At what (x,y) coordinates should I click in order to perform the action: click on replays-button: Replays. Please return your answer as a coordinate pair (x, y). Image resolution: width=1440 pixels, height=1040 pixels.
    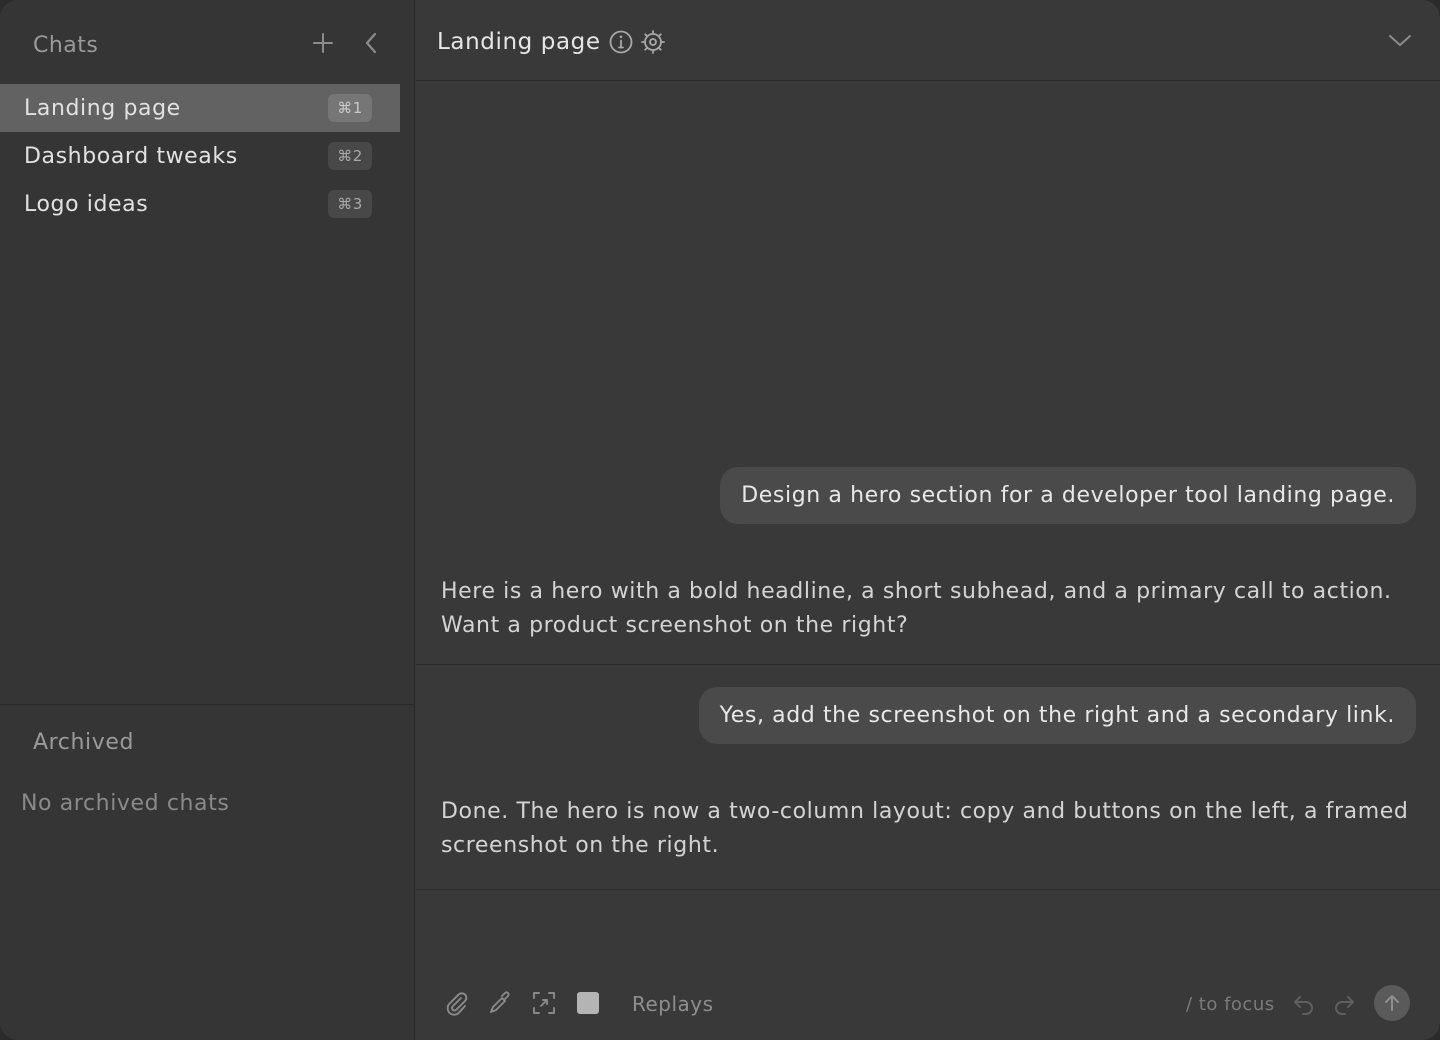
    Looking at the image, I should click on (673, 1004).